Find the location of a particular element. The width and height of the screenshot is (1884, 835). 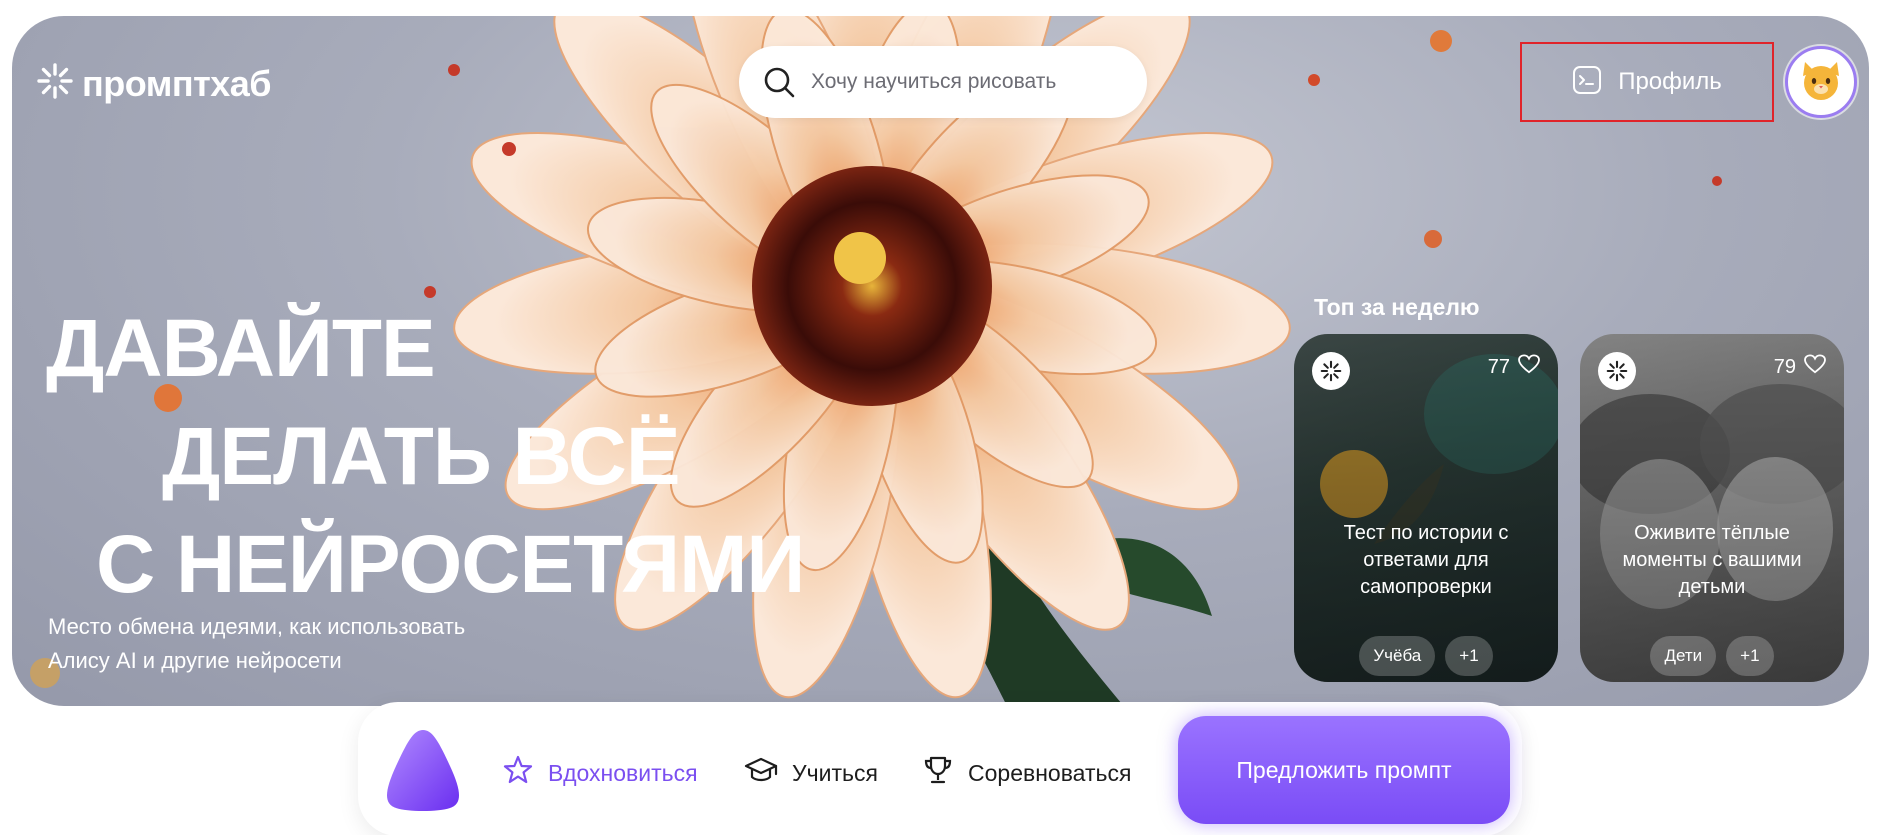

like-count: 79 is located at coordinates (1784, 366).